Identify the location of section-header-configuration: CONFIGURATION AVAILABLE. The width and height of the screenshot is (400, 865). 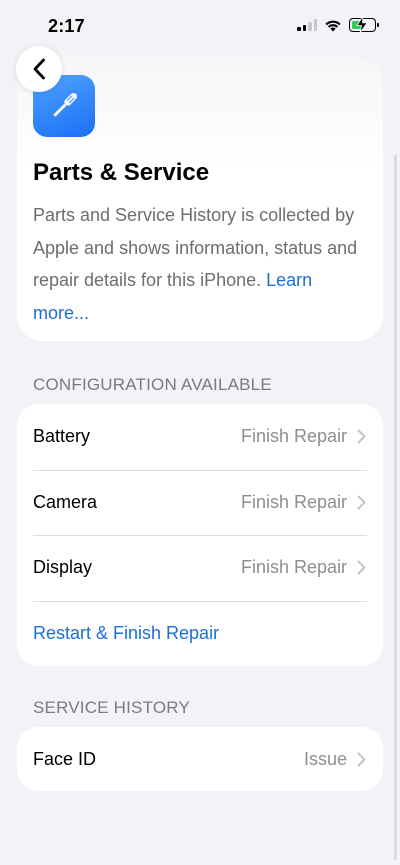
(152, 384).